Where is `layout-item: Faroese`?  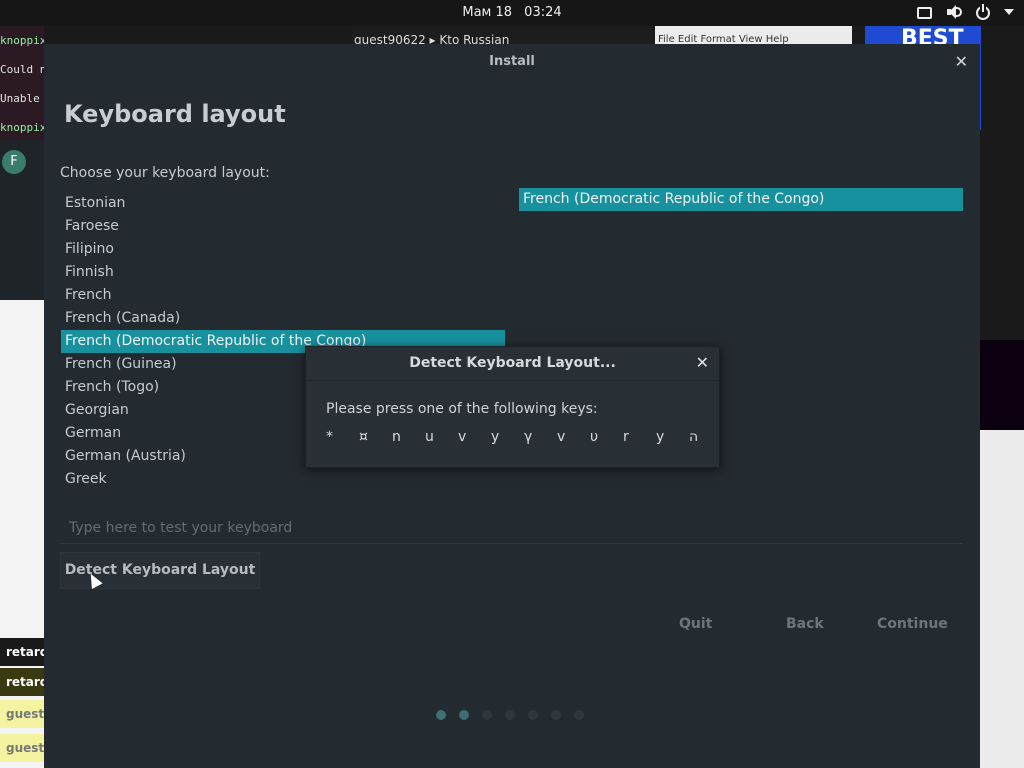 layout-item: Faroese is located at coordinates (283, 226).